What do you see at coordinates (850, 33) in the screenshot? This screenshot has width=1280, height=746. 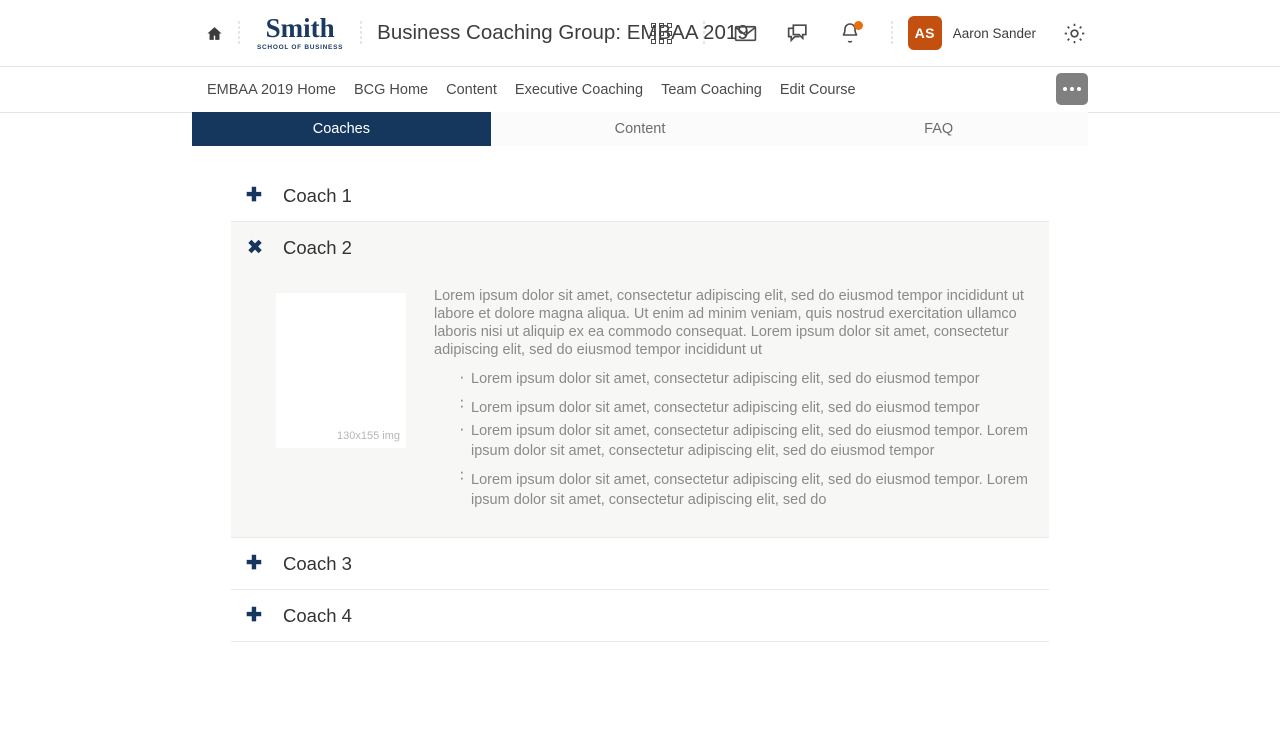 I see `bell-icon` at bounding box center [850, 33].